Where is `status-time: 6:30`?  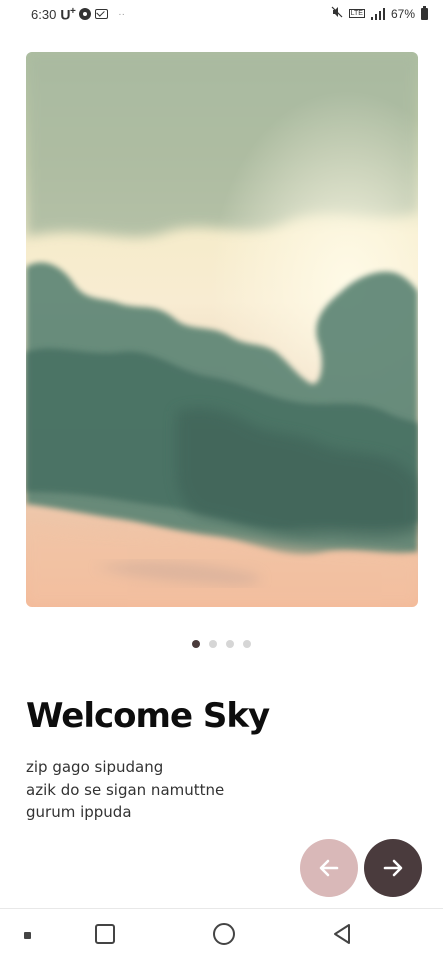
status-time: 6:30 is located at coordinates (44, 14).